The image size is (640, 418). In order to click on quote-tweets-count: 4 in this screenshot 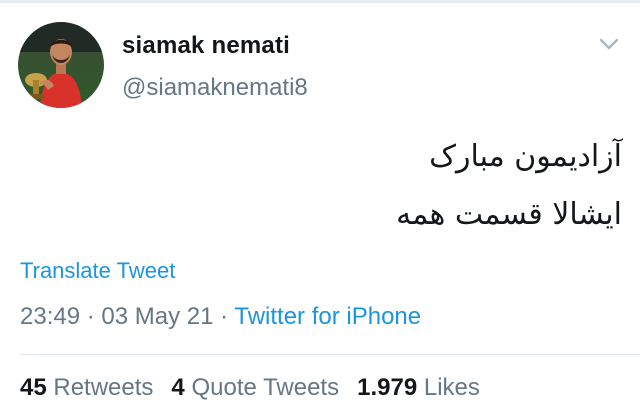, I will do `click(178, 387)`.